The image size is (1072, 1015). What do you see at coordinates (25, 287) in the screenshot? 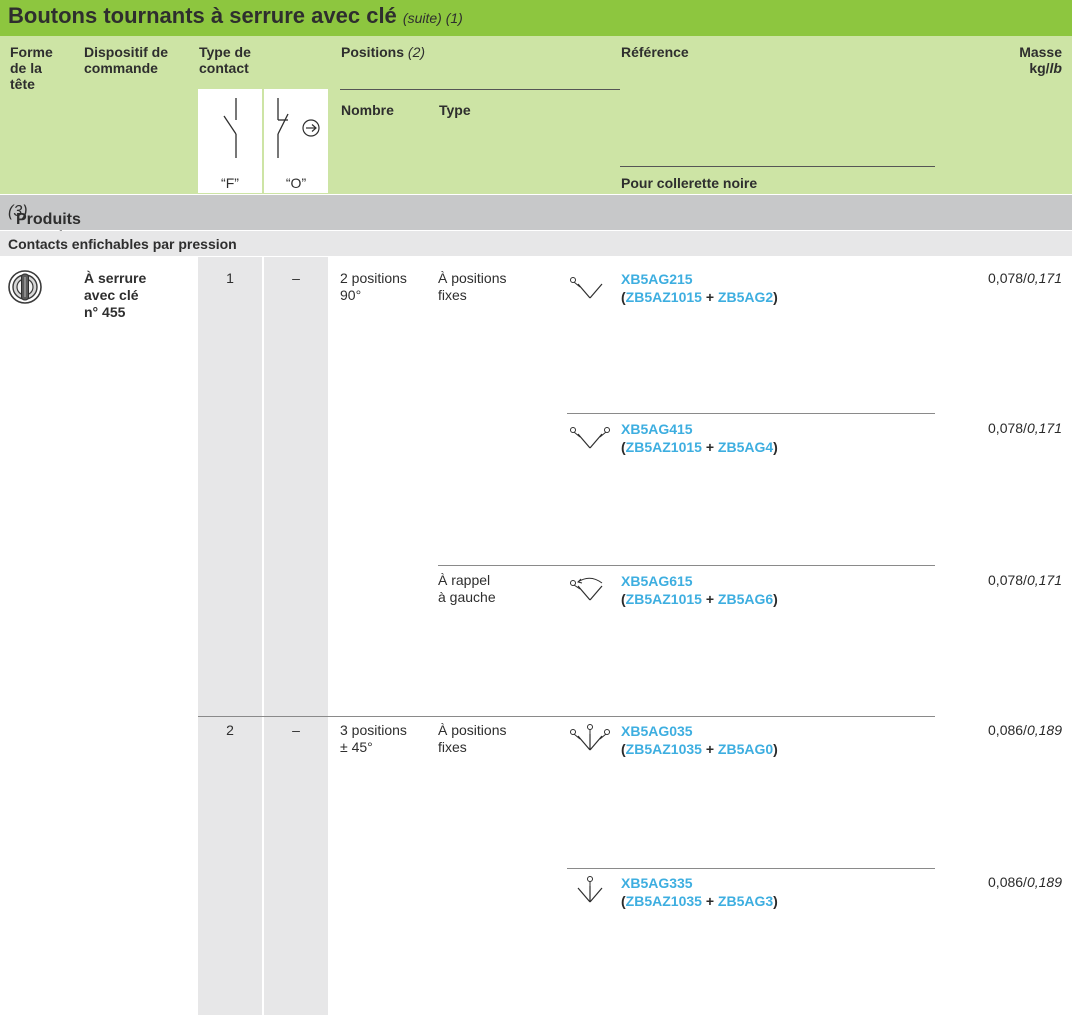
I see `key-switch-head-icon` at bounding box center [25, 287].